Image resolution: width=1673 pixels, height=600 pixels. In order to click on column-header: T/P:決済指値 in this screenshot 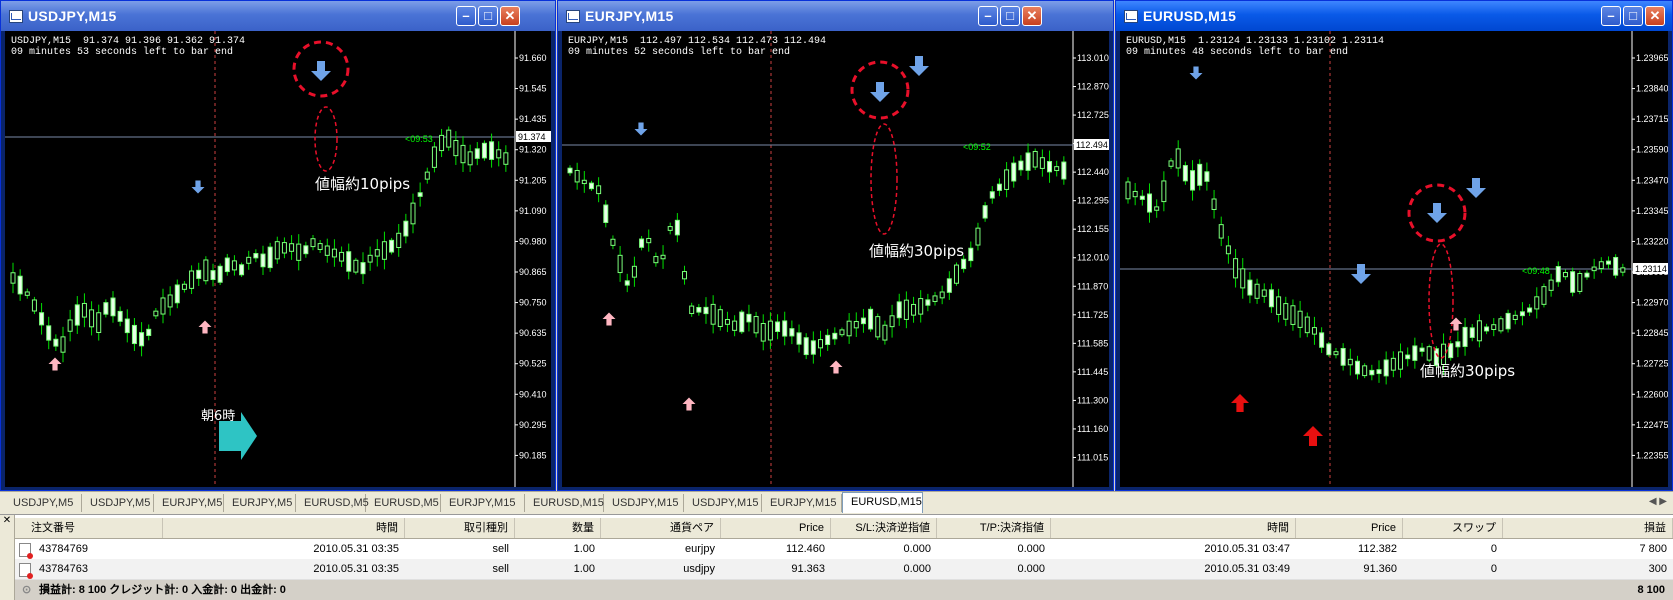, I will do `click(994, 528)`.